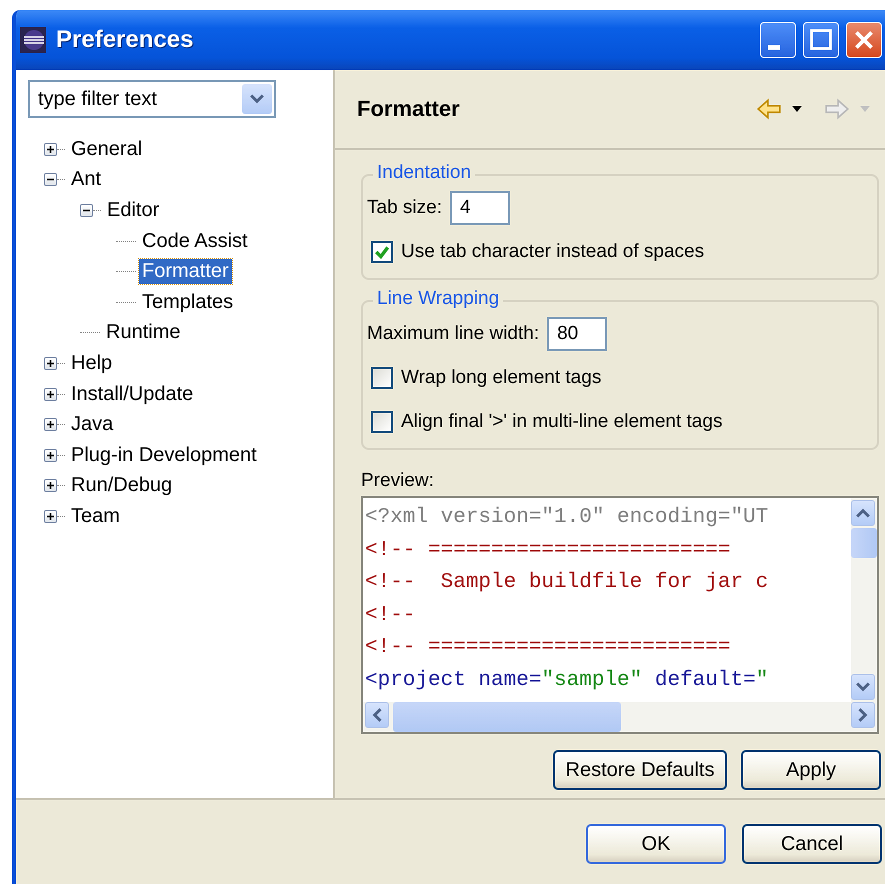 The image size is (885, 884). What do you see at coordinates (552, 252) in the screenshot?
I see `checkbox-label: Use tab character instead of spaces` at bounding box center [552, 252].